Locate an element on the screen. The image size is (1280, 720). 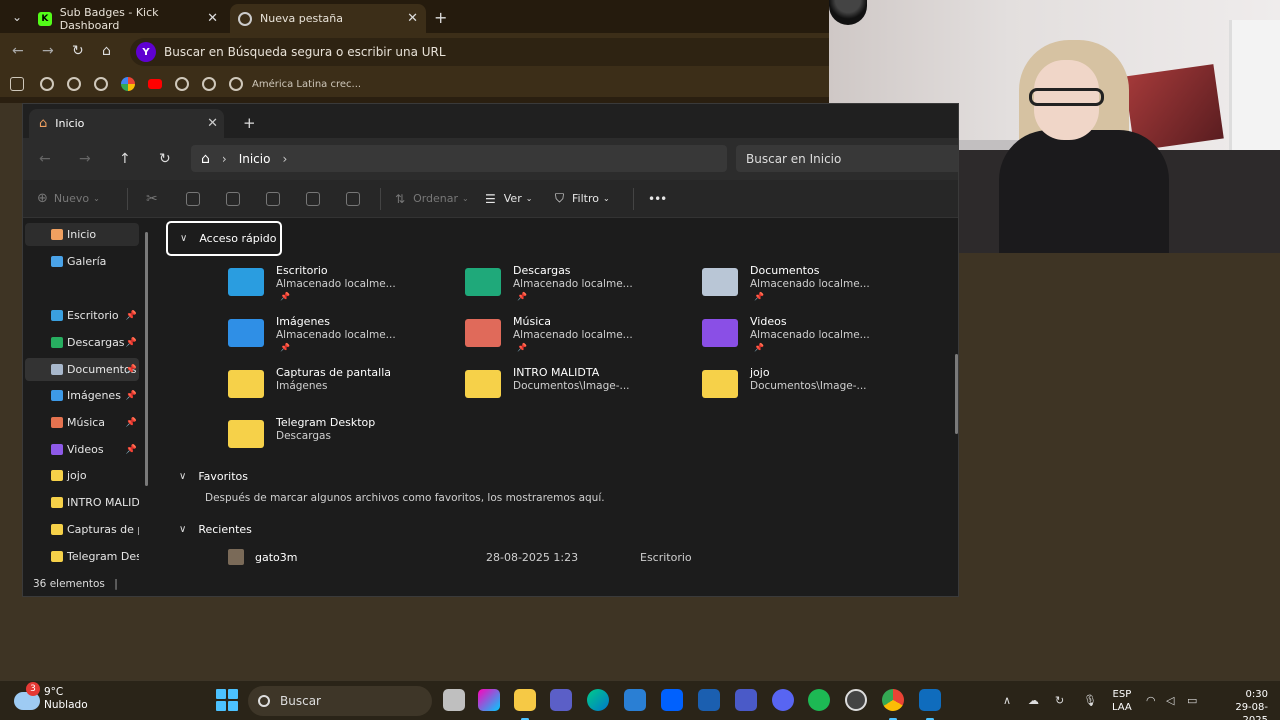
app-cube-icon is located at coordinates (746, 700).